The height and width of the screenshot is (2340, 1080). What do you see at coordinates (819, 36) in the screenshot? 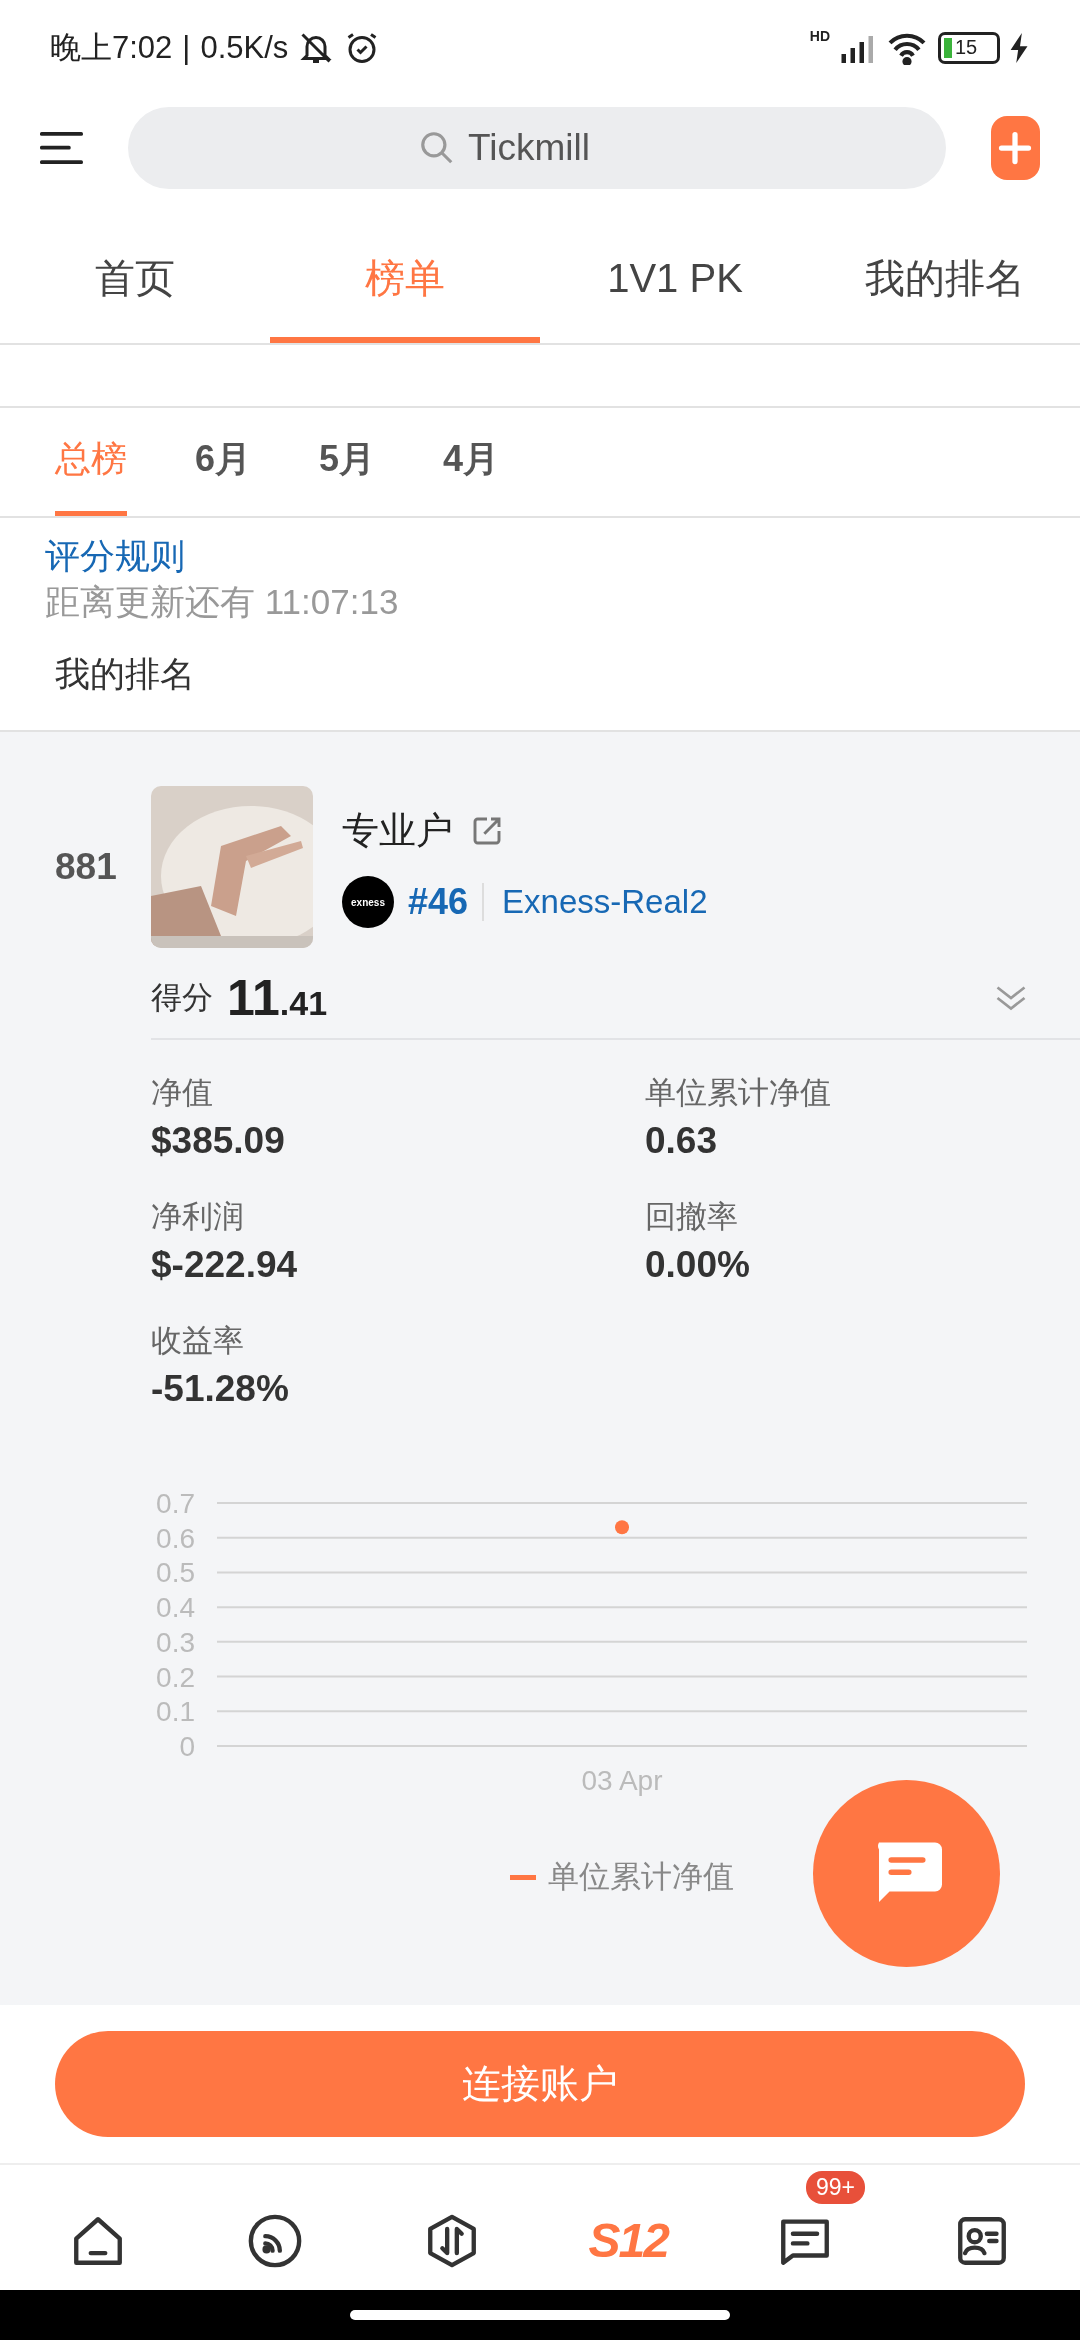
I see `network-type: HD` at bounding box center [819, 36].